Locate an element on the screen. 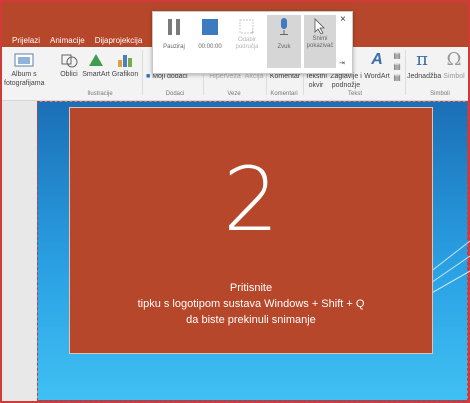  smartart-button: SmartArt is located at coordinates (96, 65).